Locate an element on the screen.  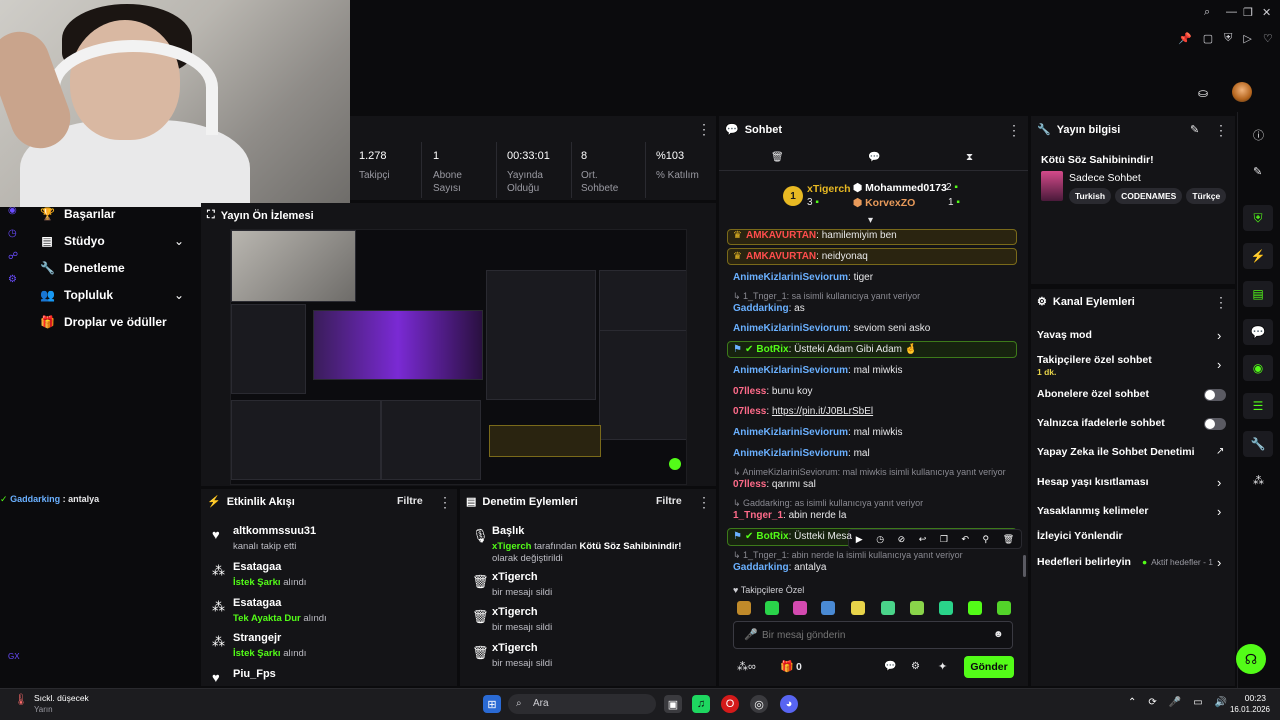
chat-tool-icon: 💬 is located at coordinates (1258, 332).